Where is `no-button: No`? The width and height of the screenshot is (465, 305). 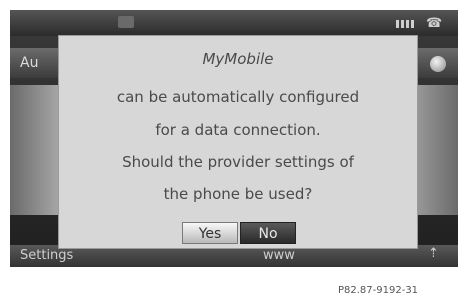
no-button: No is located at coordinates (268, 233).